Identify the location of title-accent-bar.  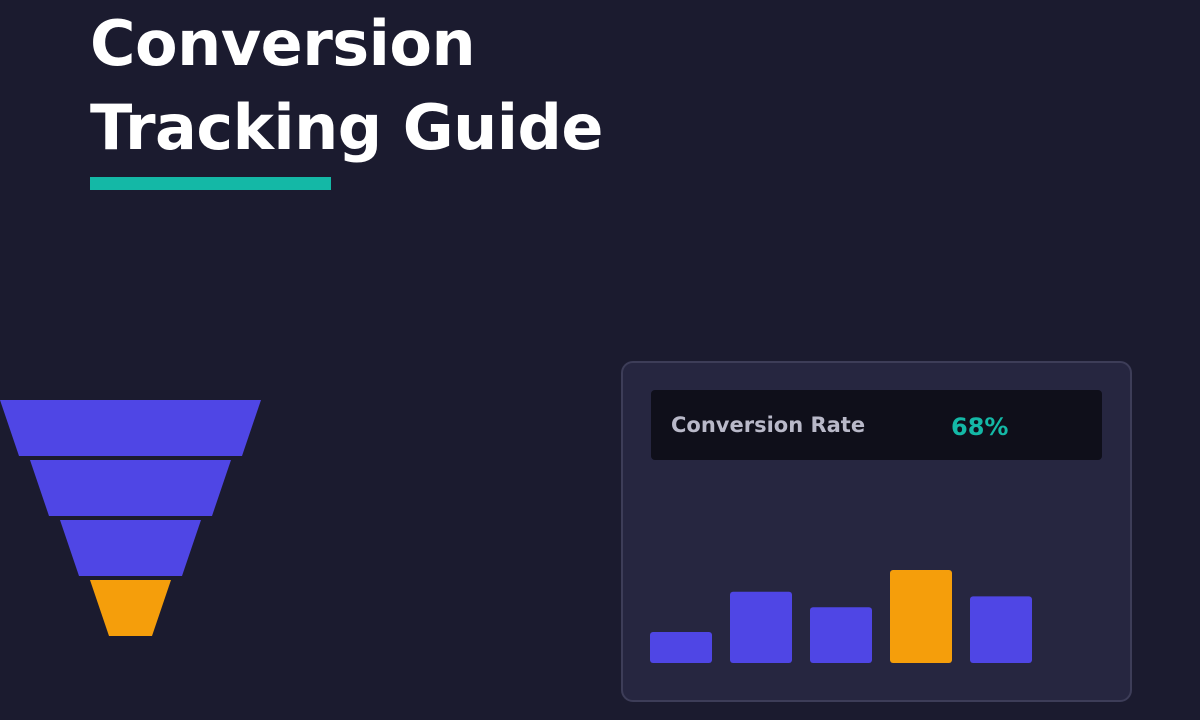
(210, 183).